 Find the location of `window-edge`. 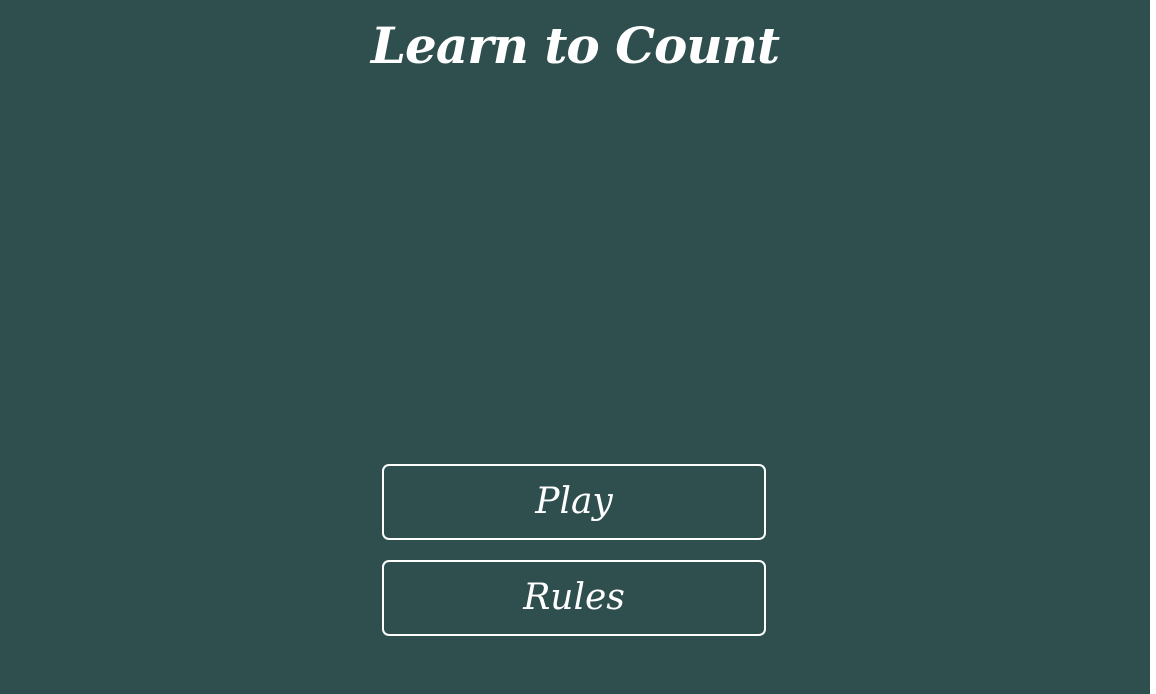

window-edge is located at coordinates (1153, 347).